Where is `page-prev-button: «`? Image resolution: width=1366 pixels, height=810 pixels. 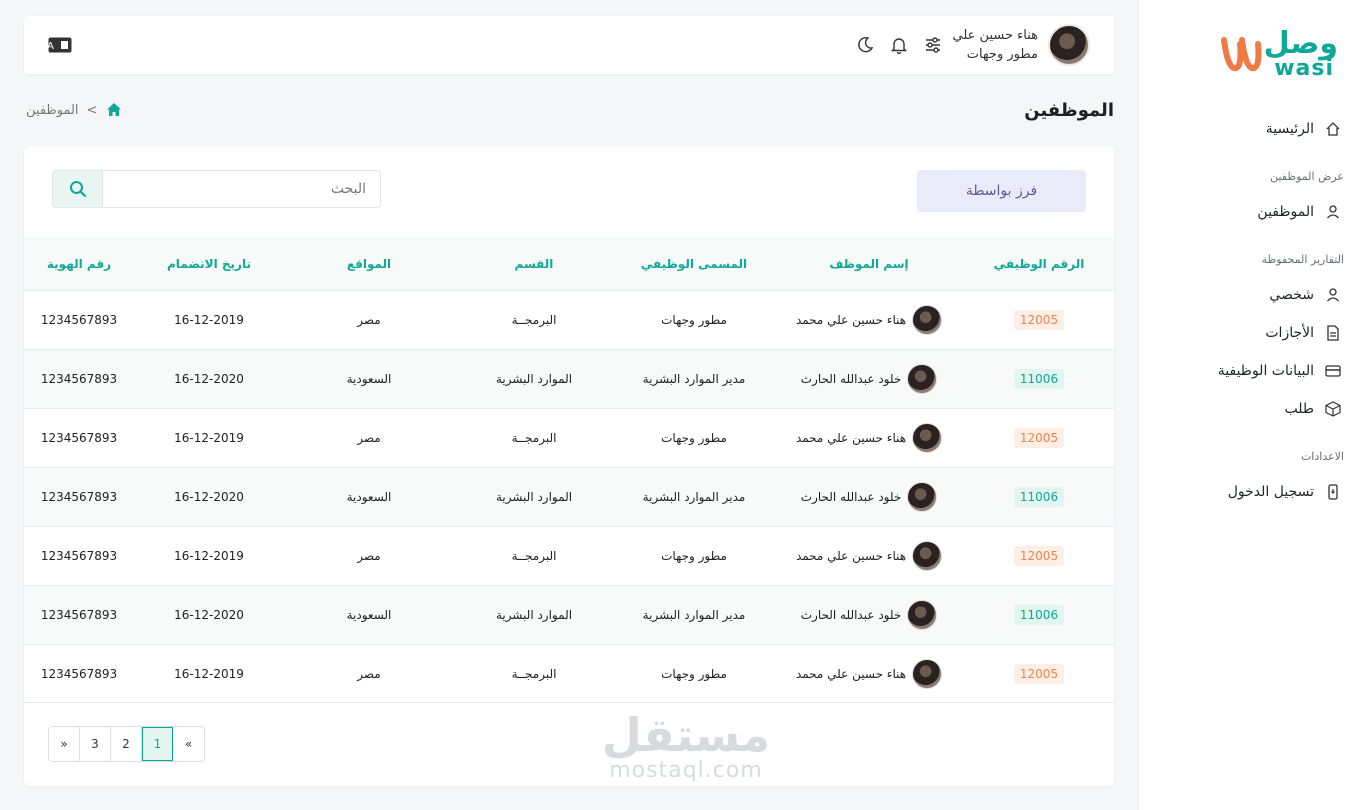 page-prev-button: « is located at coordinates (188, 744).